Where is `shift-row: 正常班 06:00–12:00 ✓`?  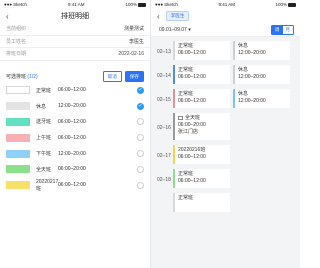
shift-row: 正常班 06:00–12:00 ✓ is located at coordinates (75, 91).